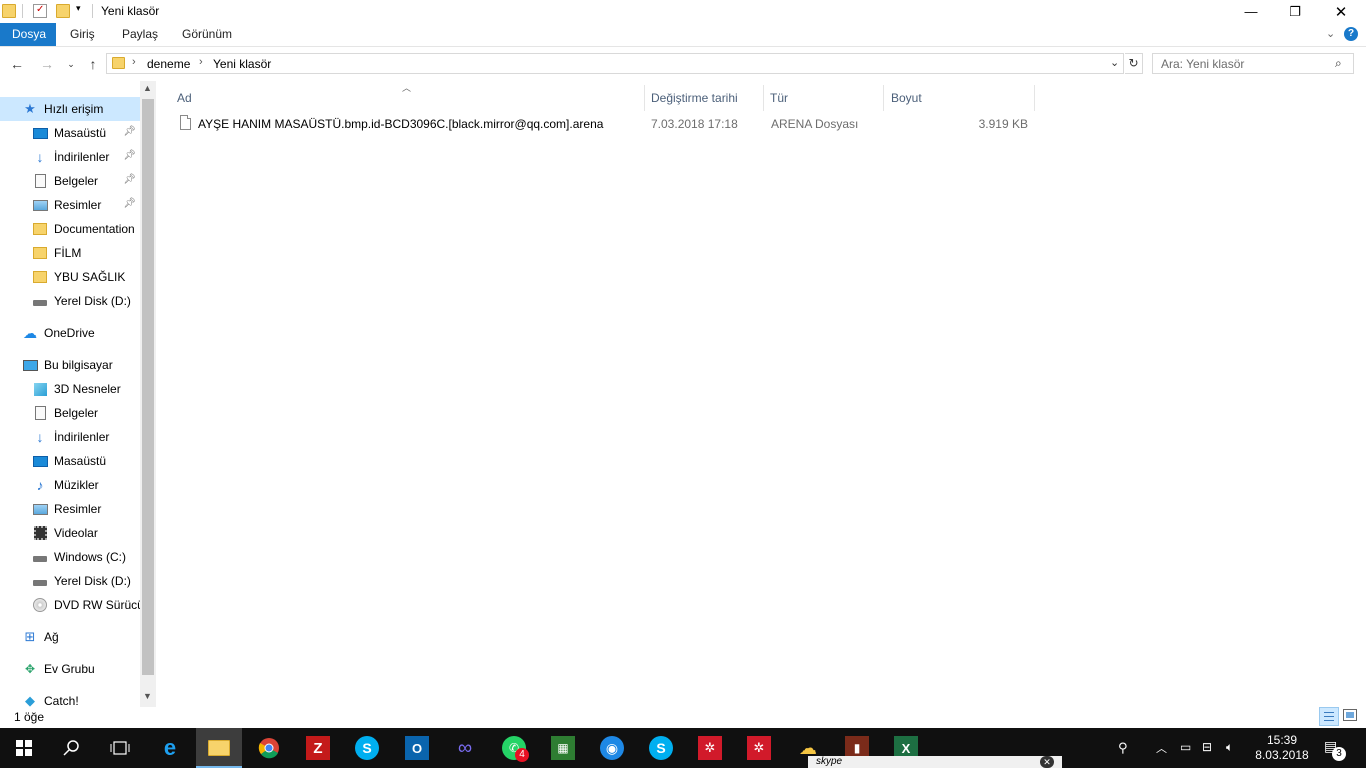  Describe the element at coordinates (70, 437) in the screenshot. I see `sidebar-item-i-ndirilenler: ↓ İndirilenler` at that location.